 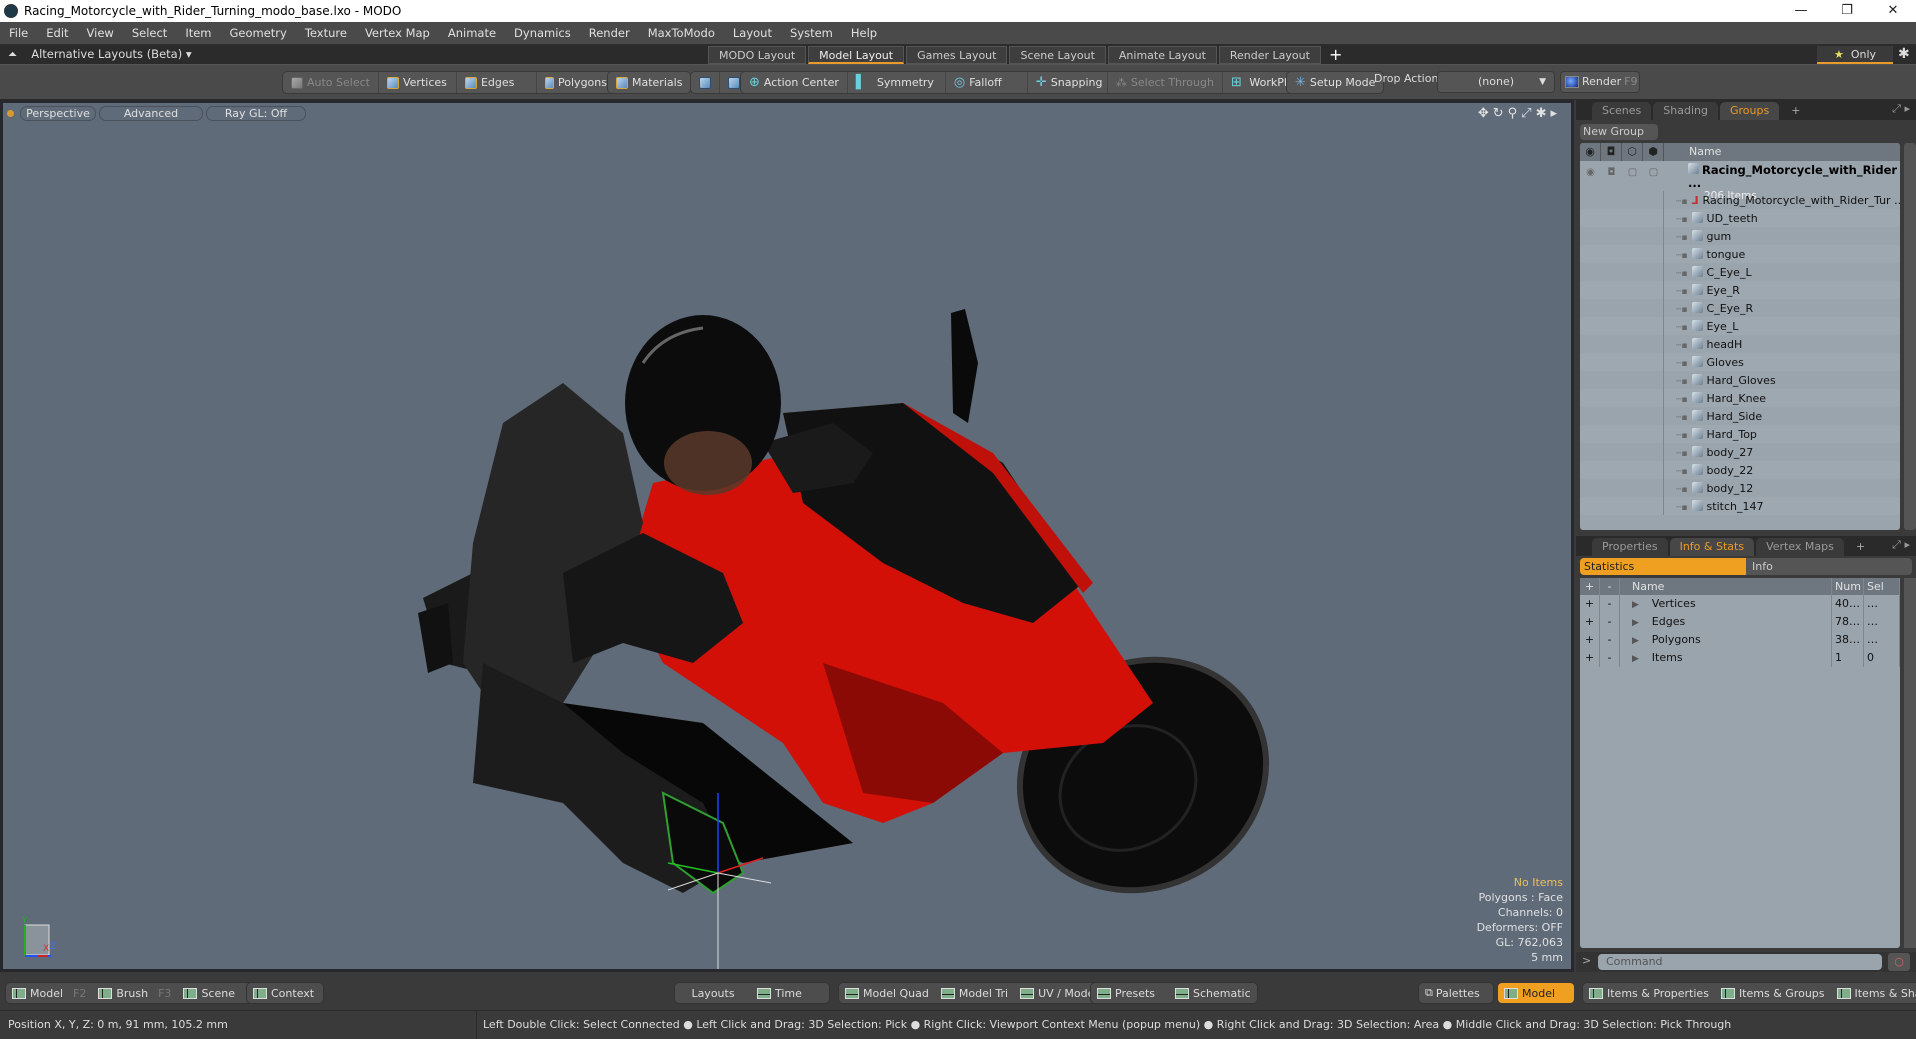 What do you see at coordinates (1829, 566) in the screenshot?
I see `tab-info: Info` at bounding box center [1829, 566].